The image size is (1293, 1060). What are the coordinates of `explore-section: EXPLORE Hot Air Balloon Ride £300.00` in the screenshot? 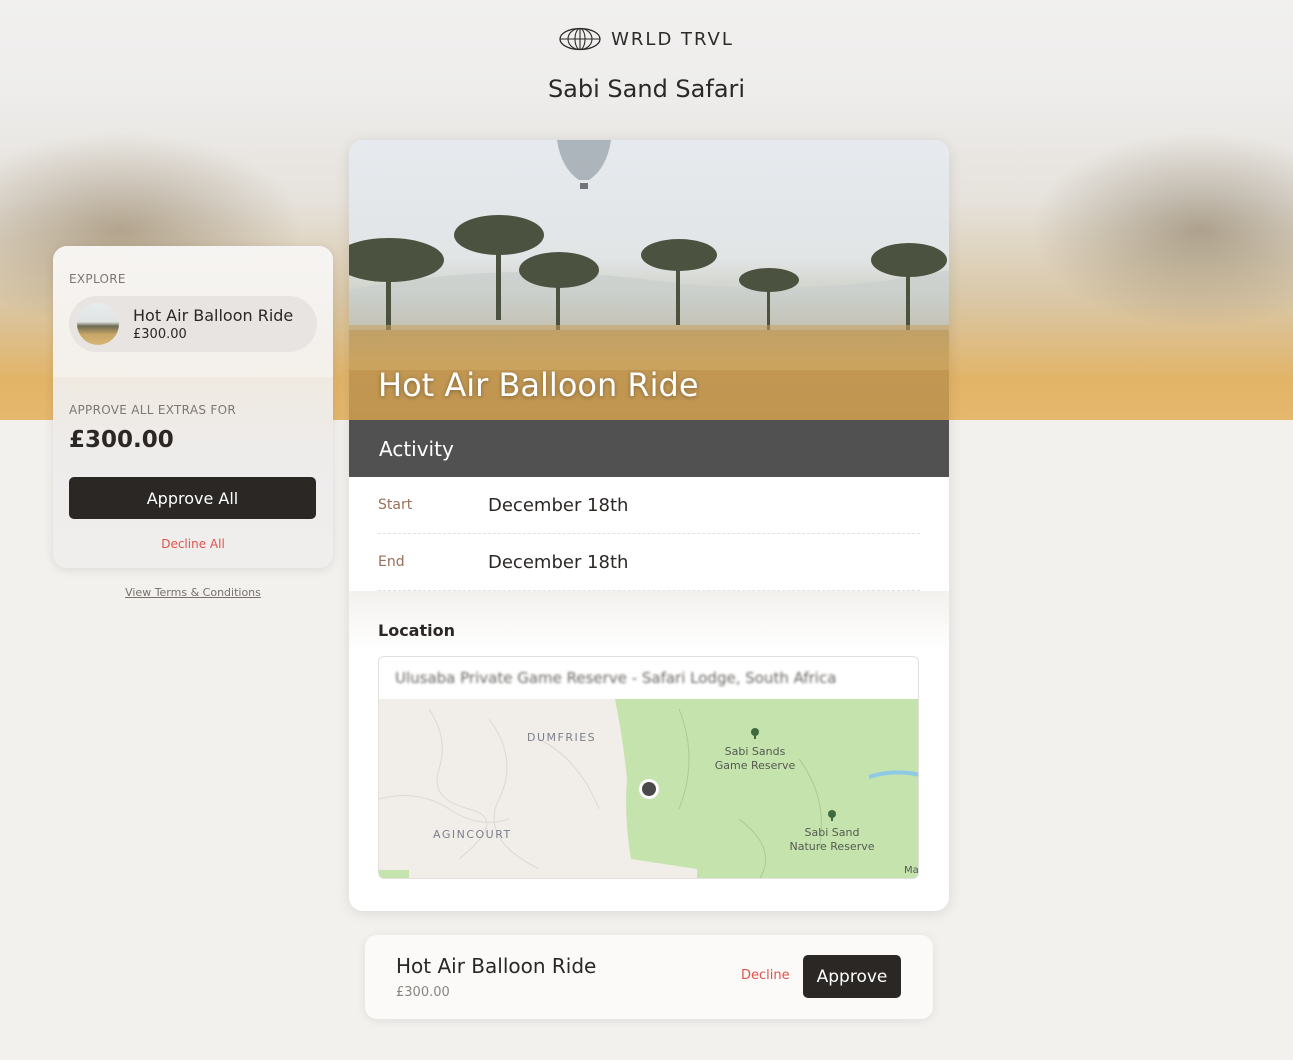 It's located at (193, 311).